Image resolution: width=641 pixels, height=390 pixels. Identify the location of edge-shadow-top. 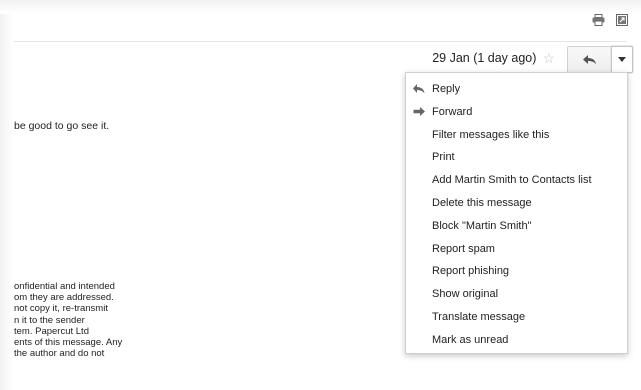
(320, 7).